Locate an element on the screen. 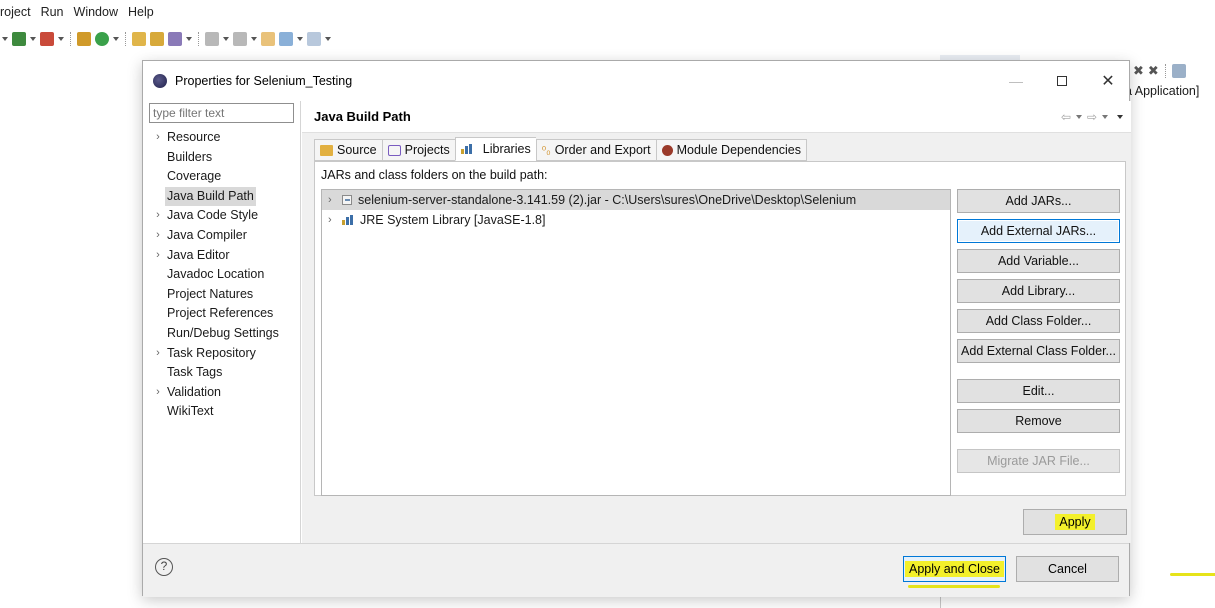 This screenshot has width=1215, height=608. cancel-button: Cancel is located at coordinates (1067, 569).